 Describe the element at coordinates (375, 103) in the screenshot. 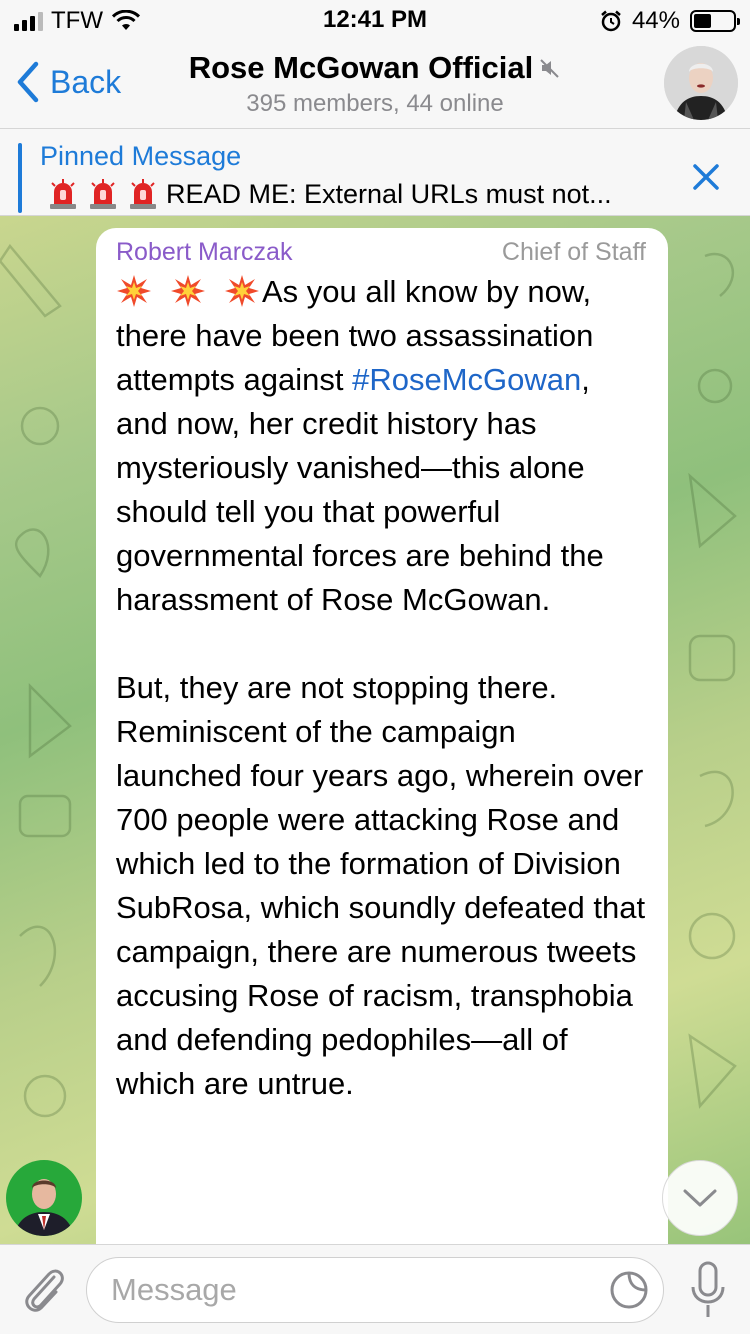

I see `chat-subtitle: 395 members, 44 online` at that location.